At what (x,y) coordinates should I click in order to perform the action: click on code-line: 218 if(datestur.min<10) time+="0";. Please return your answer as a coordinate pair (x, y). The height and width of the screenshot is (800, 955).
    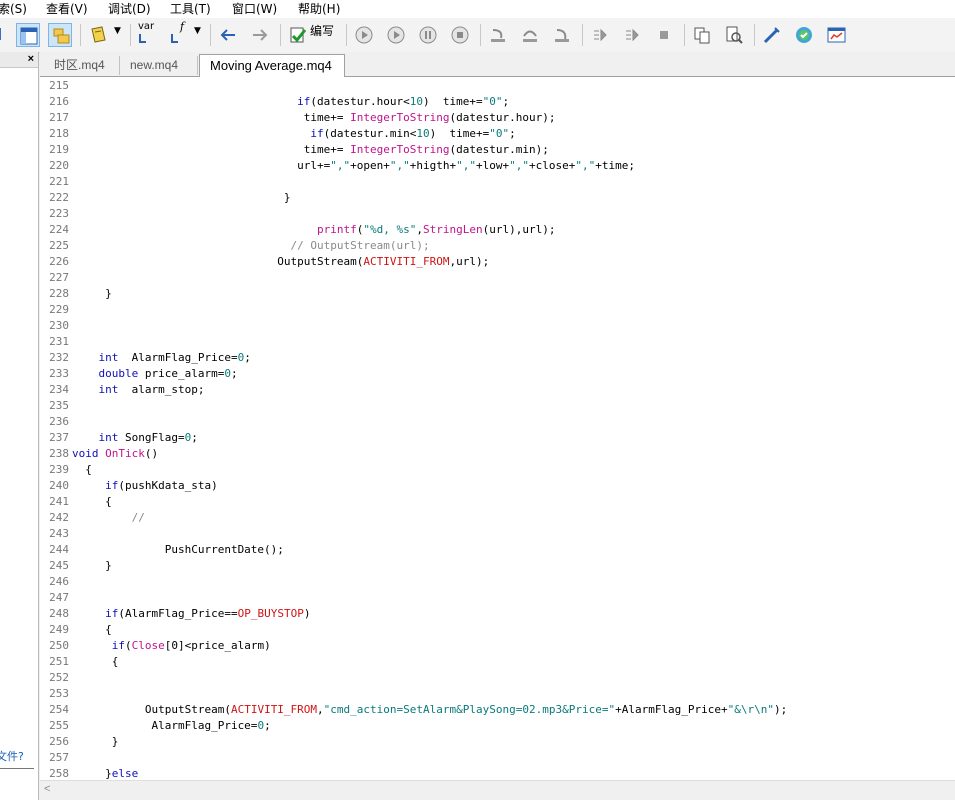
    Looking at the image, I should click on (497, 134).